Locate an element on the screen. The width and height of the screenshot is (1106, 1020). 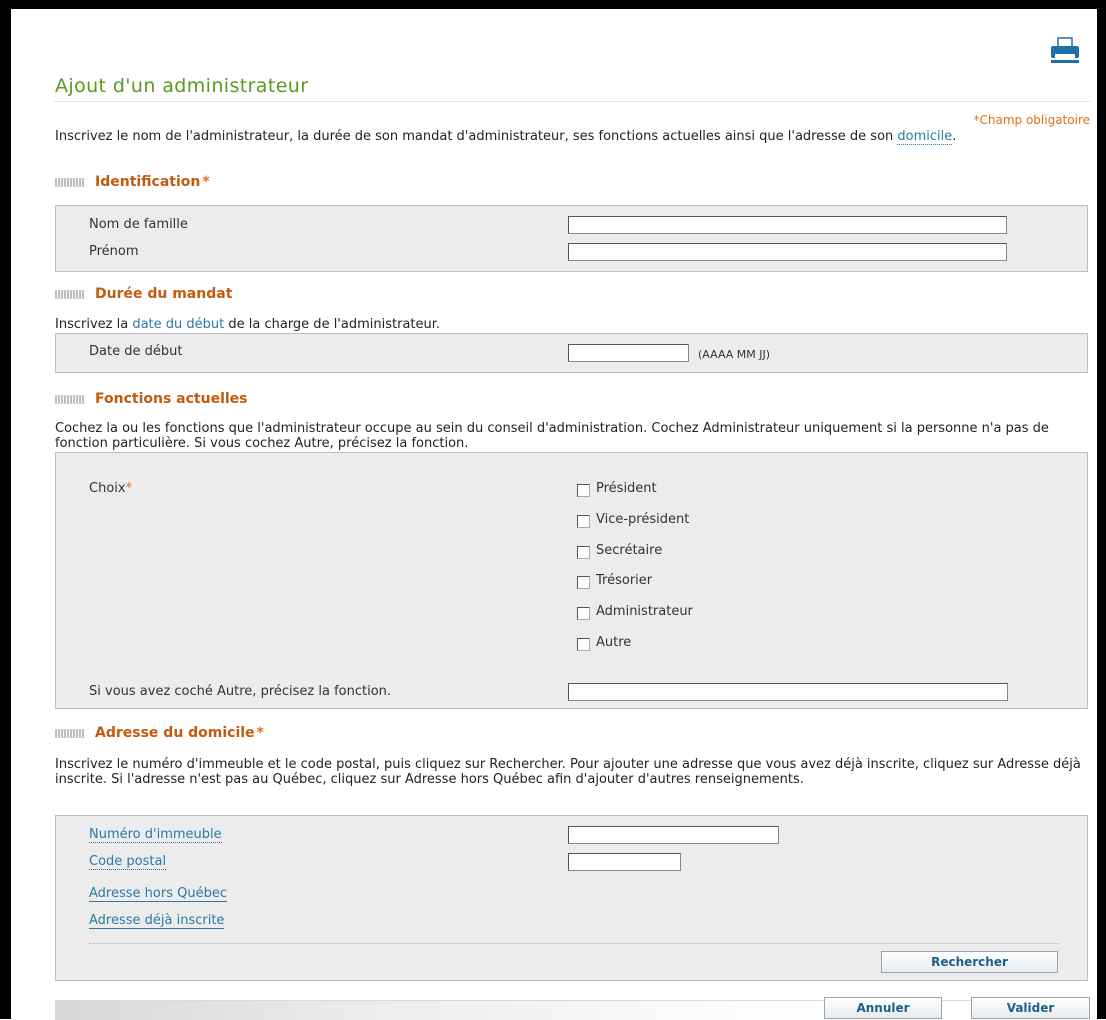
window-frame-left is located at coordinates (5, 509).